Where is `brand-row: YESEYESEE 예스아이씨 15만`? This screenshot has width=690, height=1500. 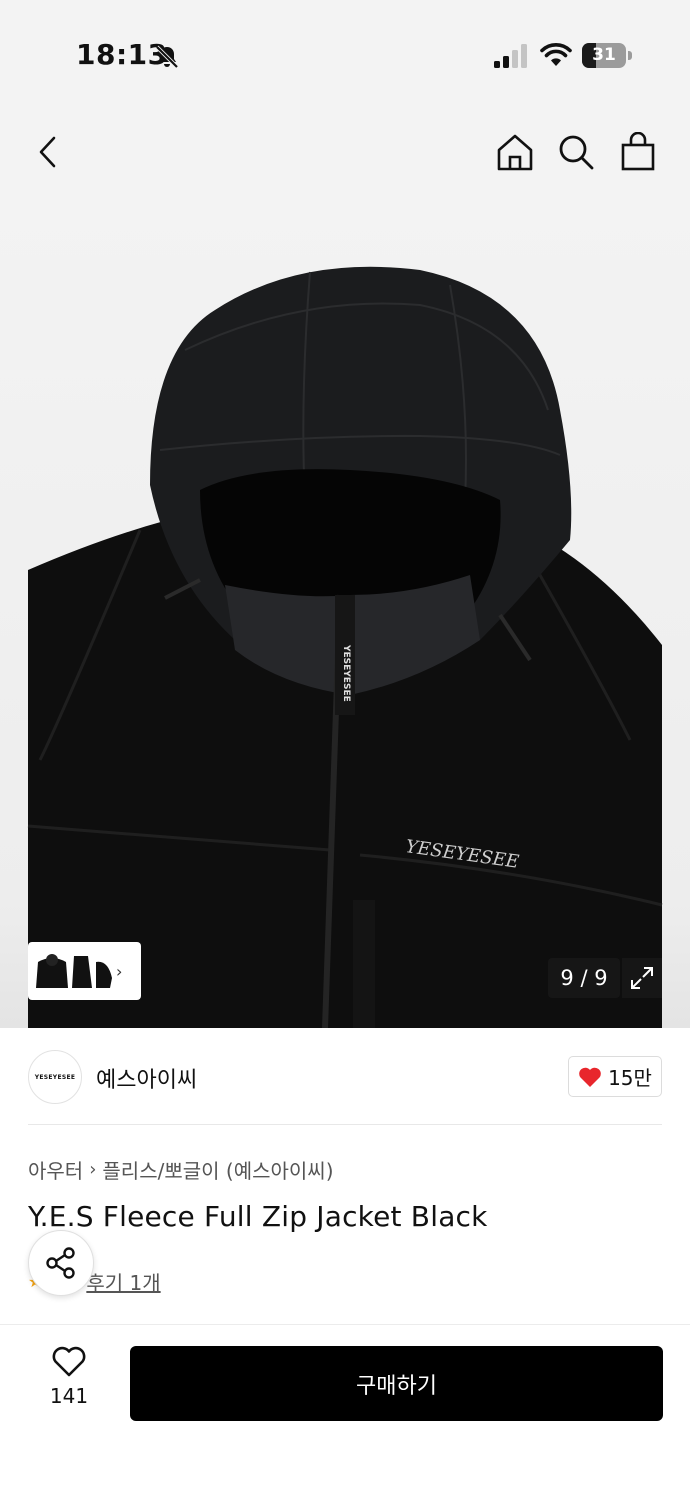
brand-row: YESEYESEE 예스아이씨 15만 is located at coordinates (345, 1077).